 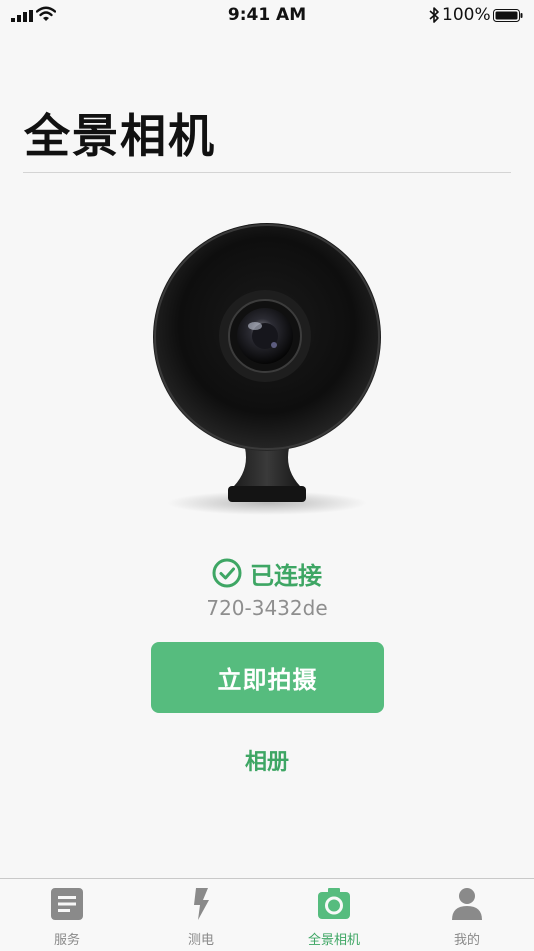 What do you see at coordinates (267, 172) in the screenshot?
I see `title-divider` at bounding box center [267, 172].